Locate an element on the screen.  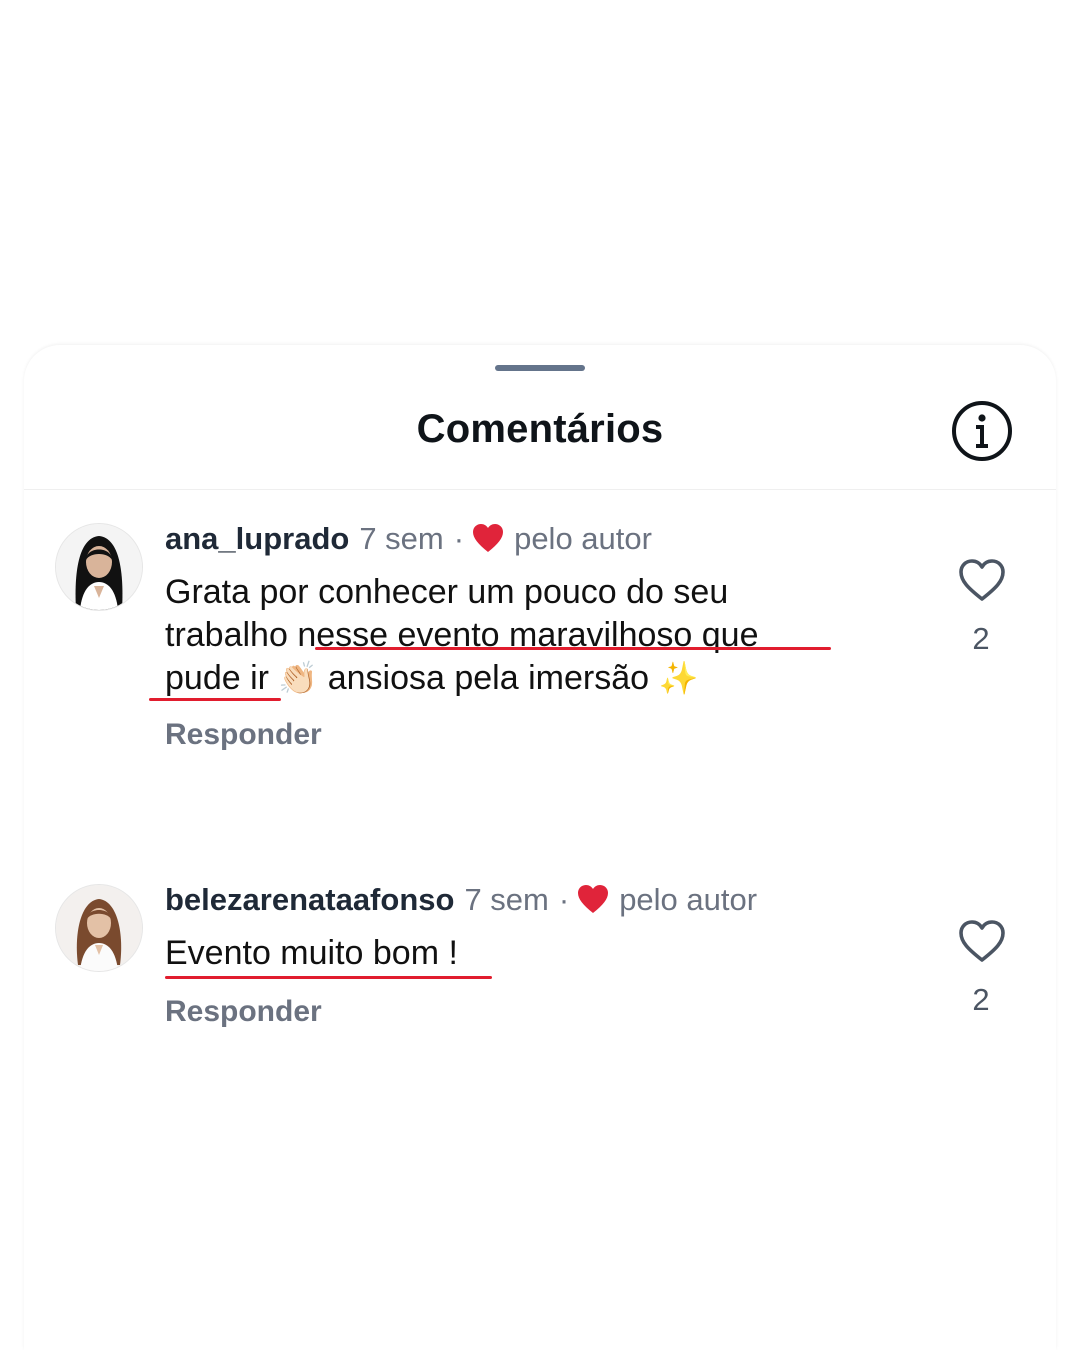
comment-line: Evento muito bom ! is located at coordinates (311, 953).